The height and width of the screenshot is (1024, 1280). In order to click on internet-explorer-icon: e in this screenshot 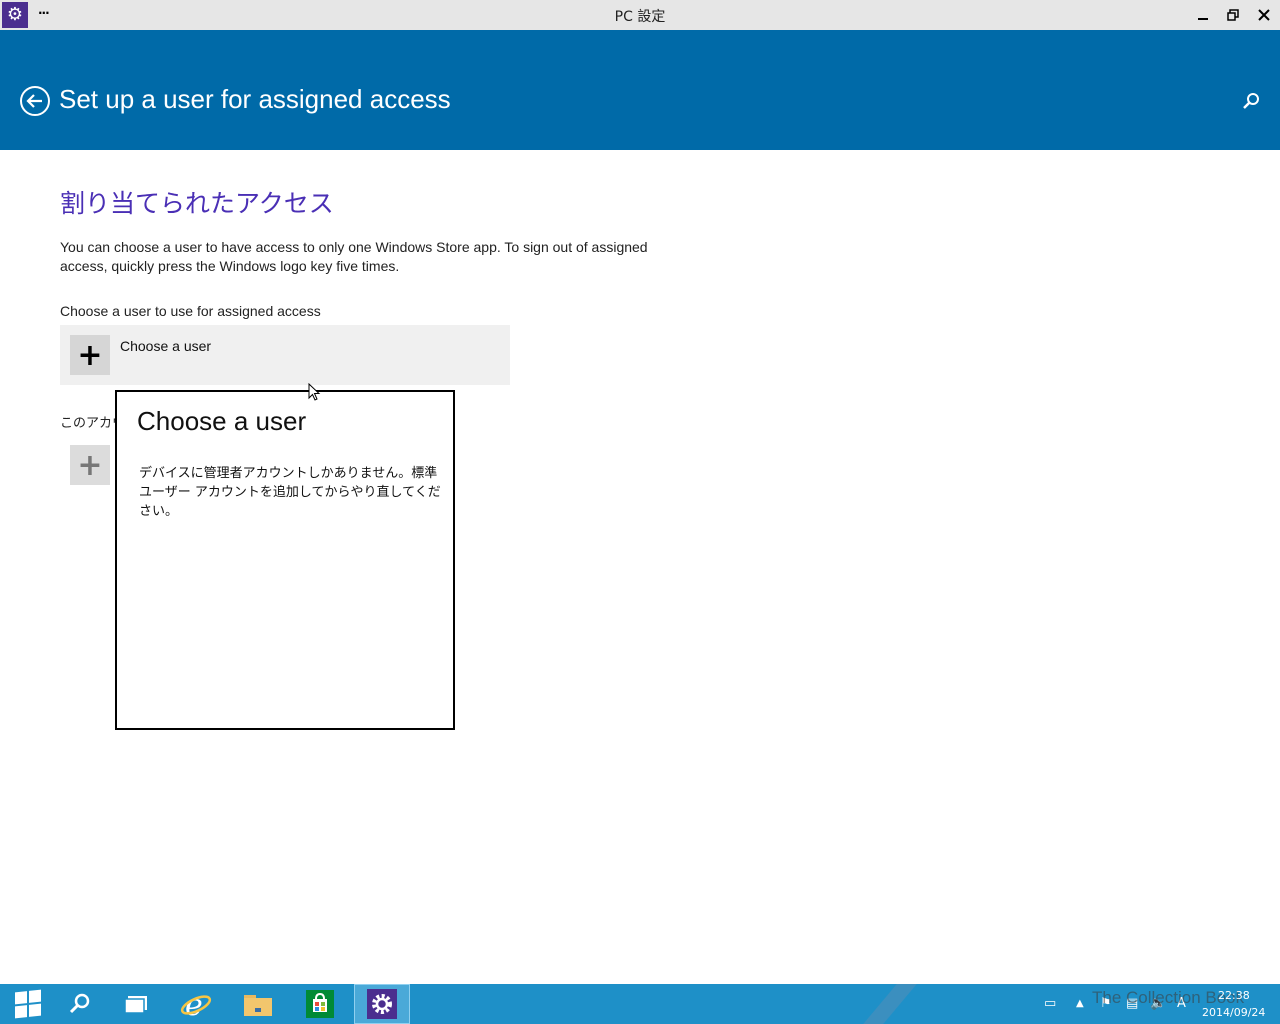, I will do `click(196, 1004)`.